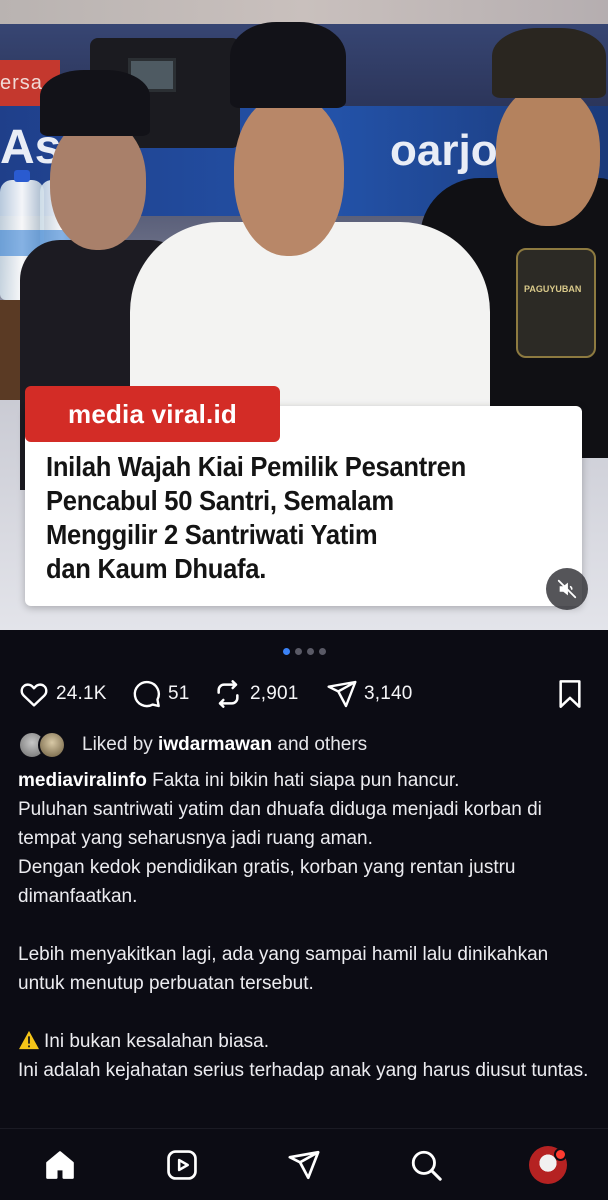  What do you see at coordinates (256, 466) in the screenshot?
I see `headline-line: Inilah Wajah Kiai Pemilik Pesantren` at bounding box center [256, 466].